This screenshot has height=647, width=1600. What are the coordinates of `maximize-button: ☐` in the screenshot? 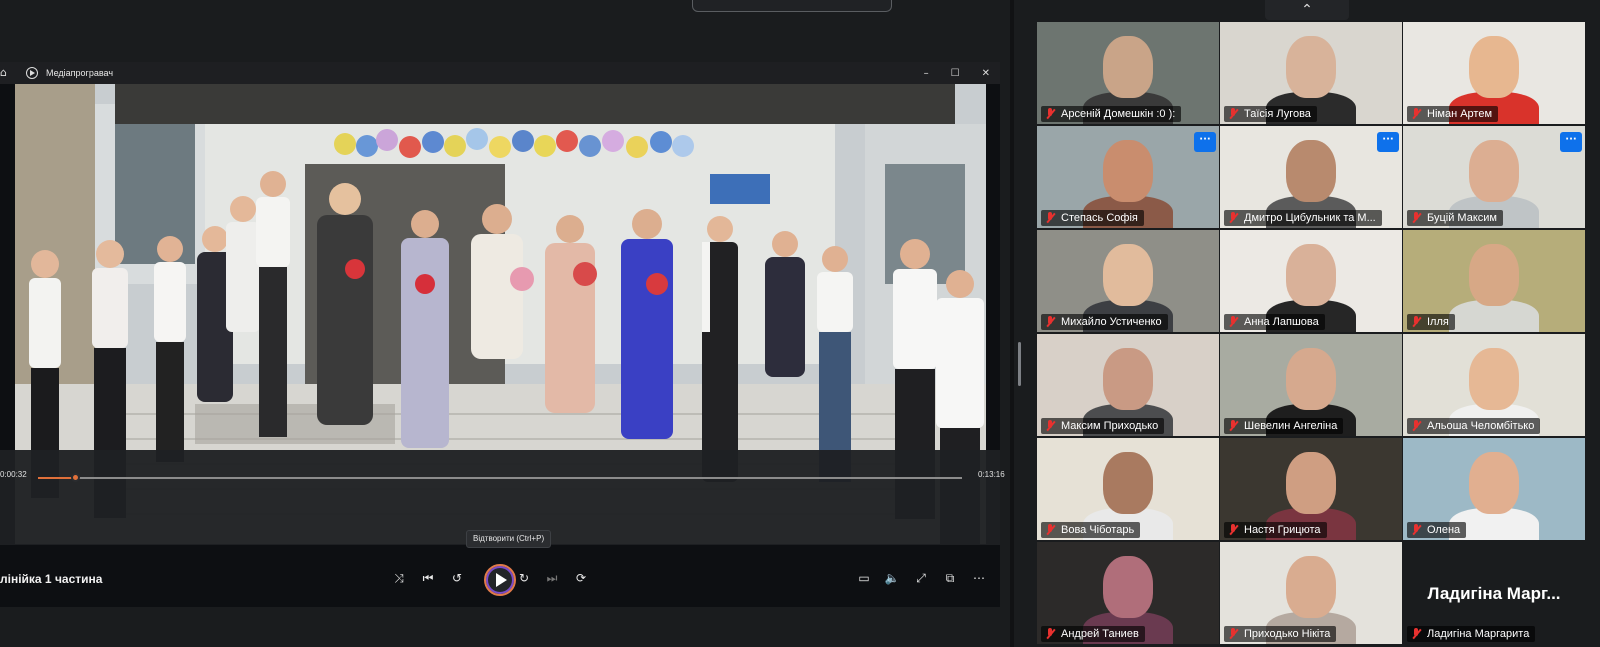 It's located at (955, 73).